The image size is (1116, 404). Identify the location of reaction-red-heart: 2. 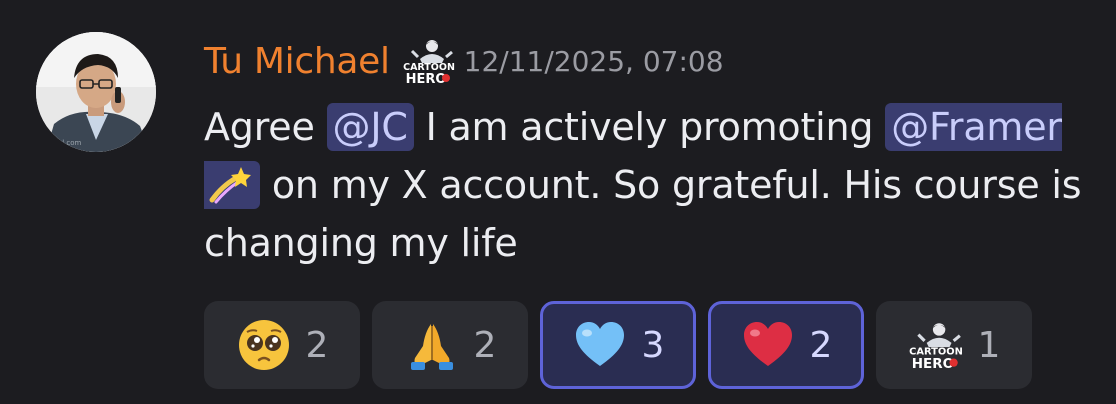
(786, 345).